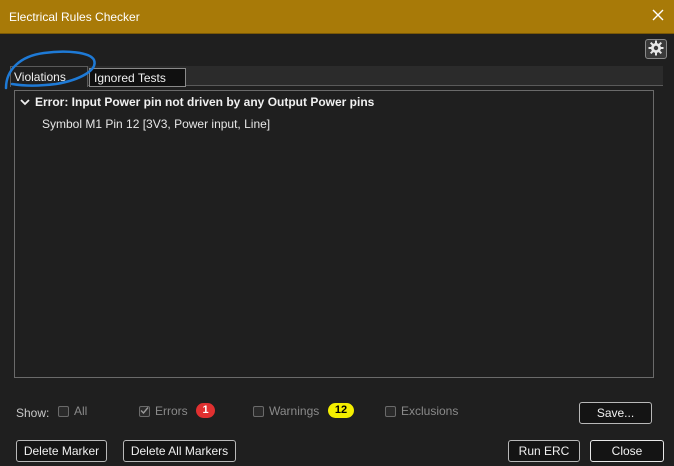 This screenshot has width=674, height=466. What do you see at coordinates (33, 413) in the screenshot?
I see `show-label: Show:` at bounding box center [33, 413].